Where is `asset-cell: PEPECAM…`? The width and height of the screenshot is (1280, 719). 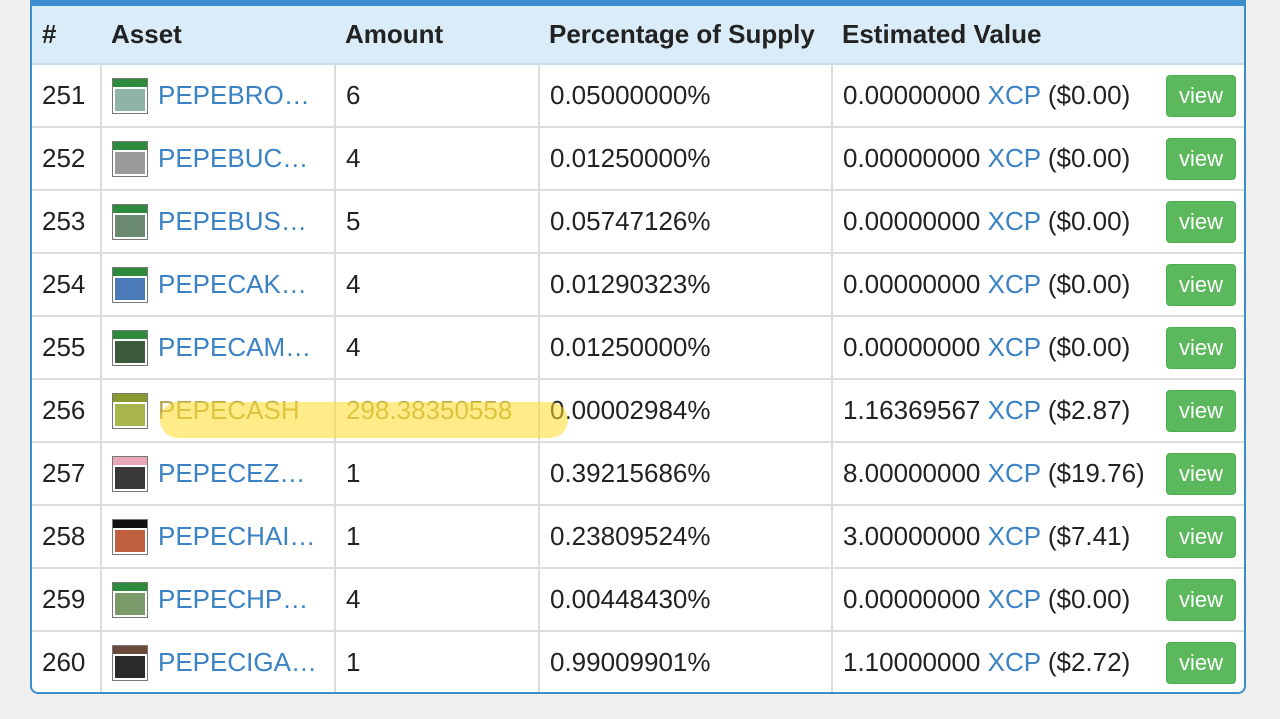
asset-cell: PEPECAM… is located at coordinates (218, 348).